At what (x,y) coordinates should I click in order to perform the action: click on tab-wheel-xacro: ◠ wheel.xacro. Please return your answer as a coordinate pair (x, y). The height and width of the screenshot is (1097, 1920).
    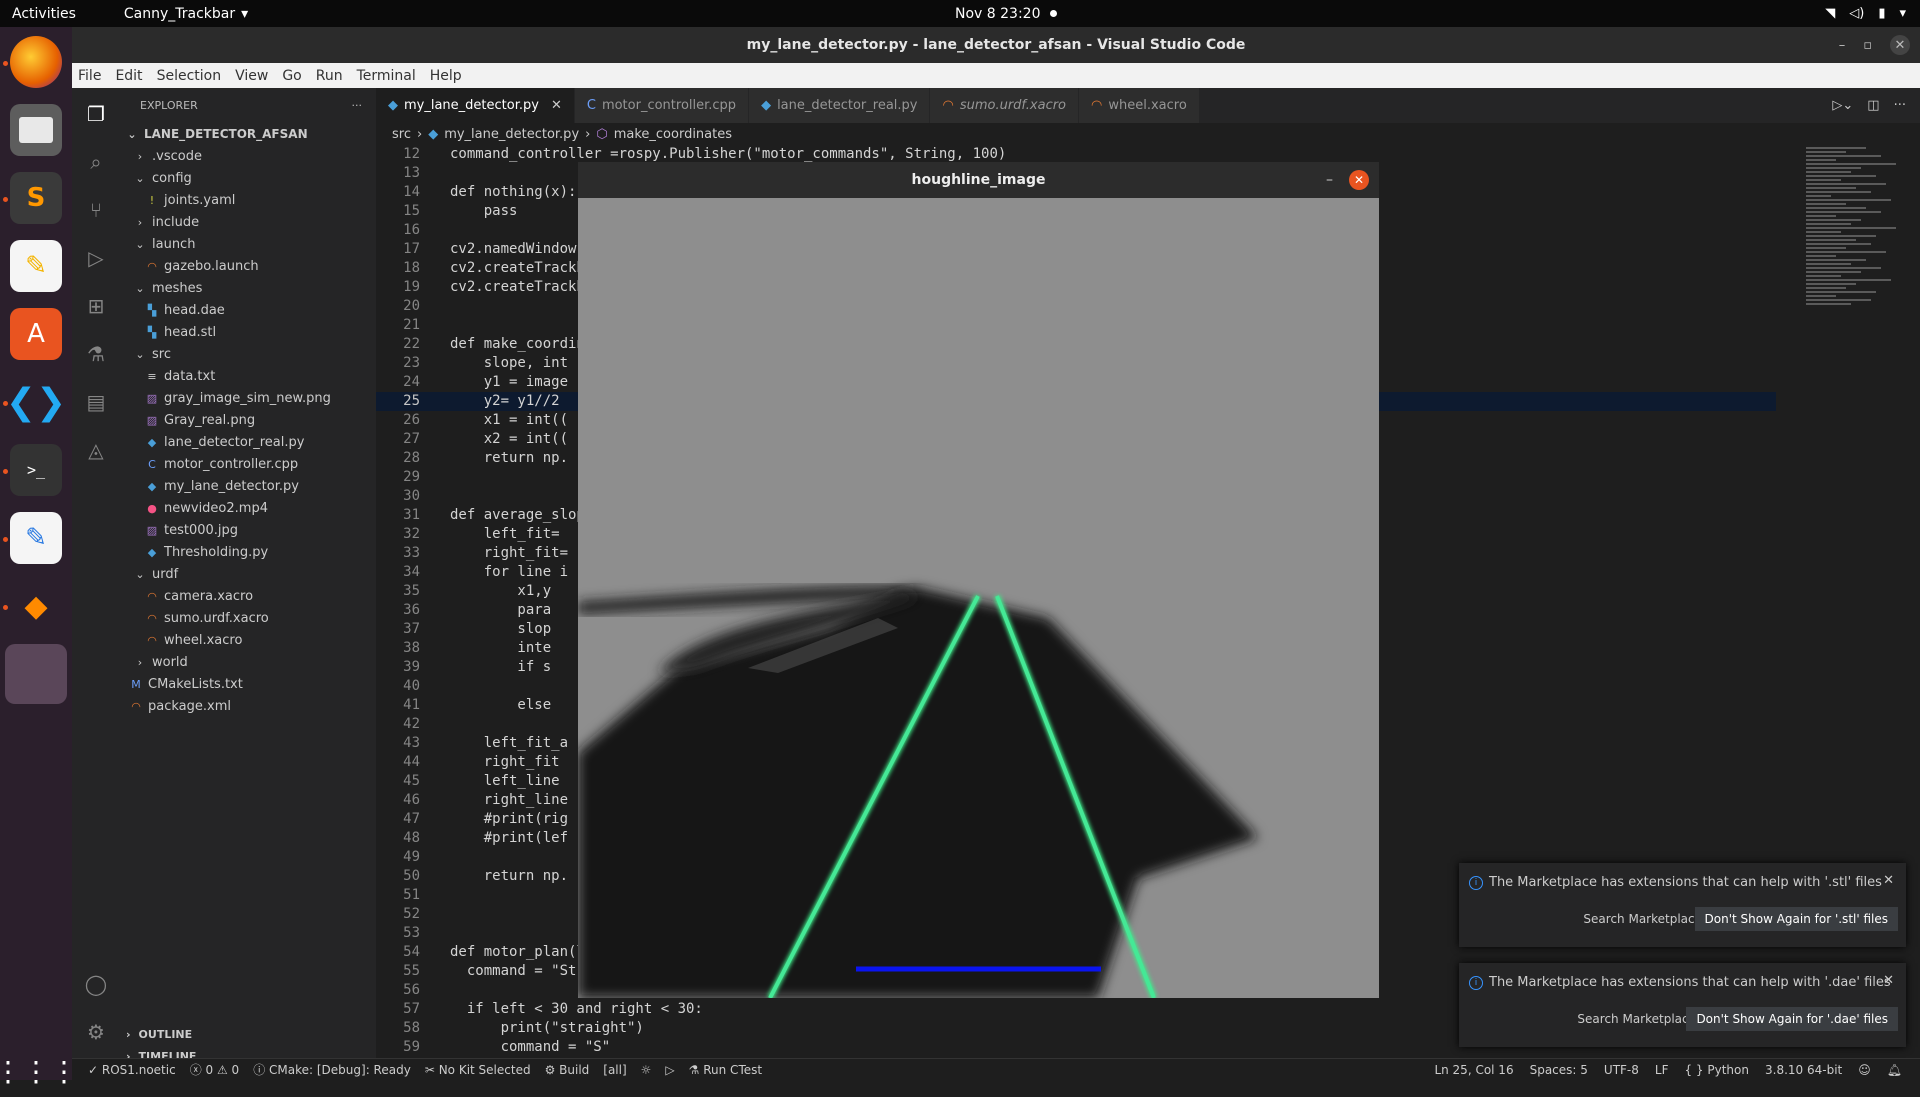
    Looking at the image, I should click on (1139, 105).